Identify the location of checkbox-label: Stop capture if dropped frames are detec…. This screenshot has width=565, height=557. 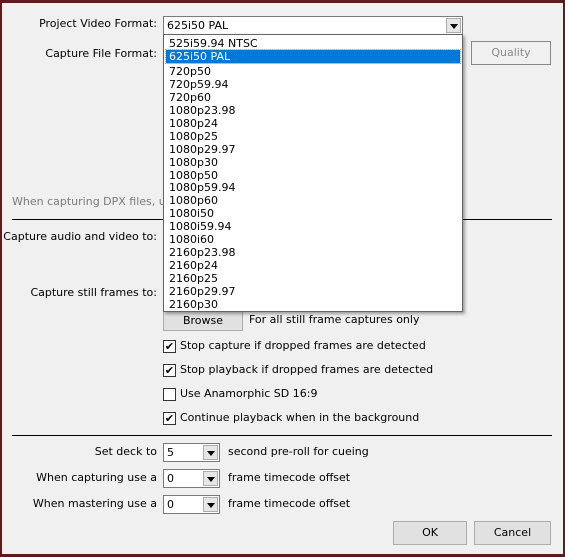
(303, 346).